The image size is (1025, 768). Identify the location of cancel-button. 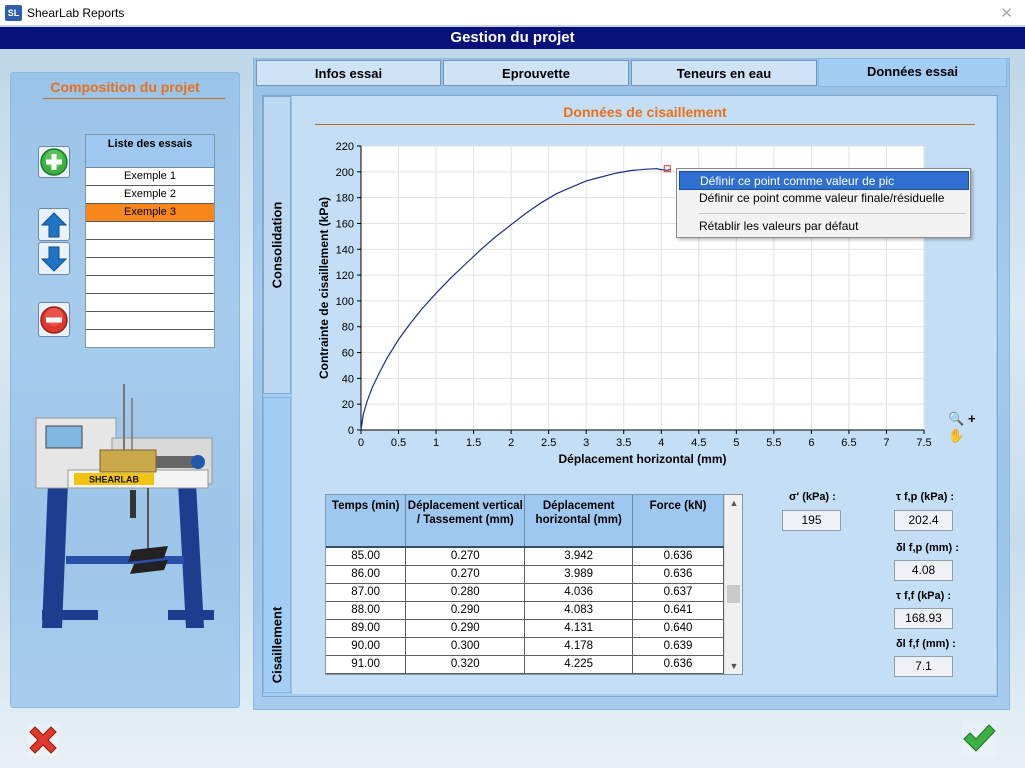
(43, 740).